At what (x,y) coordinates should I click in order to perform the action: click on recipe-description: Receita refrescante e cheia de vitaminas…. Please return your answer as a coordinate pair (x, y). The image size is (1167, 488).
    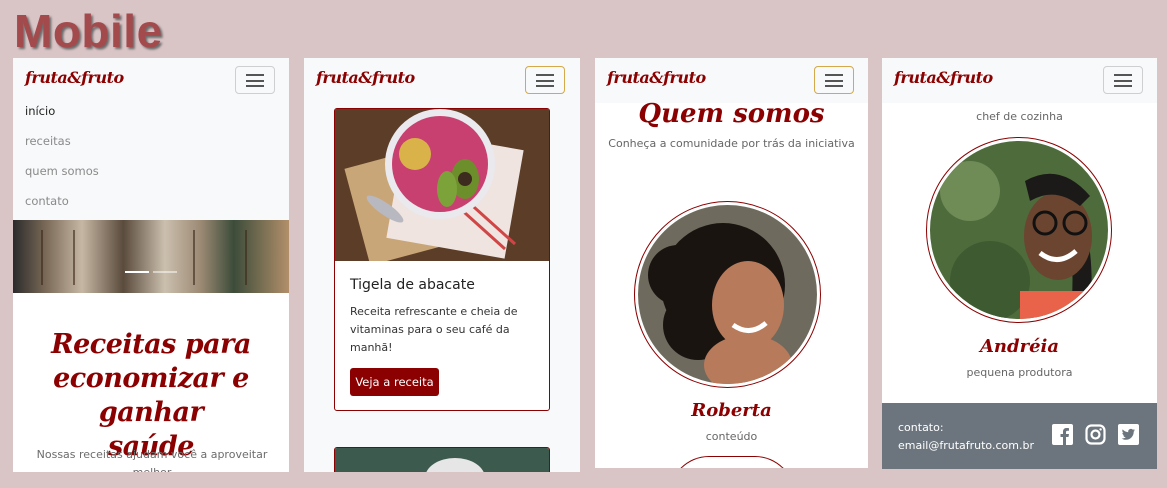
    Looking at the image, I should click on (434, 329).